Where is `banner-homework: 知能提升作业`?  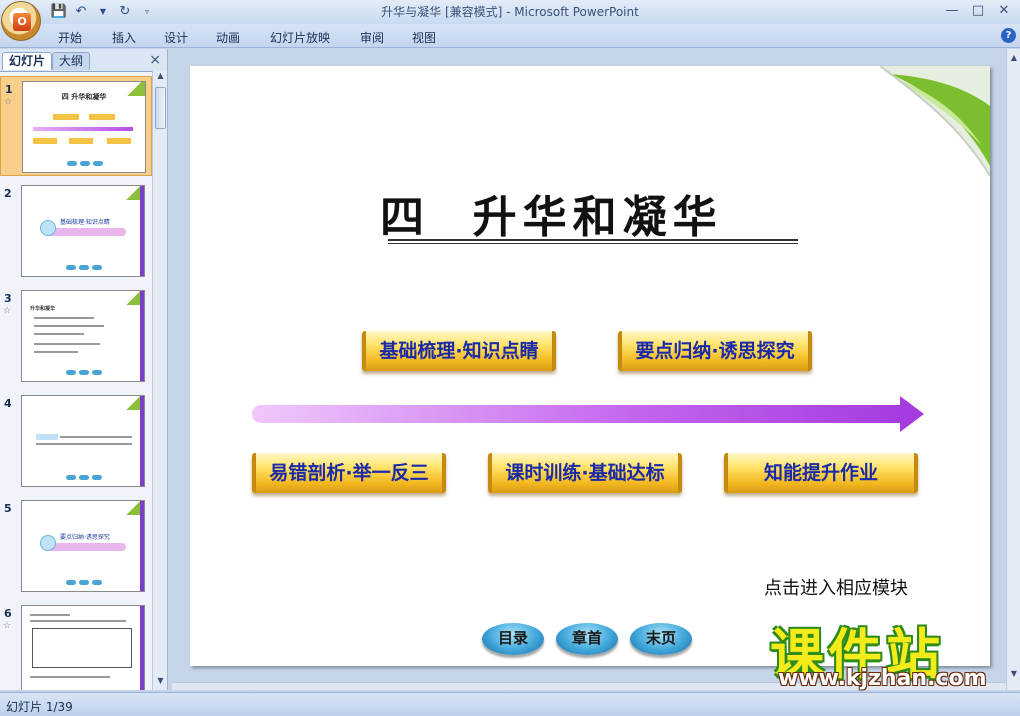 banner-homework: 知能提升作业 is located at coordinates (821, 473).